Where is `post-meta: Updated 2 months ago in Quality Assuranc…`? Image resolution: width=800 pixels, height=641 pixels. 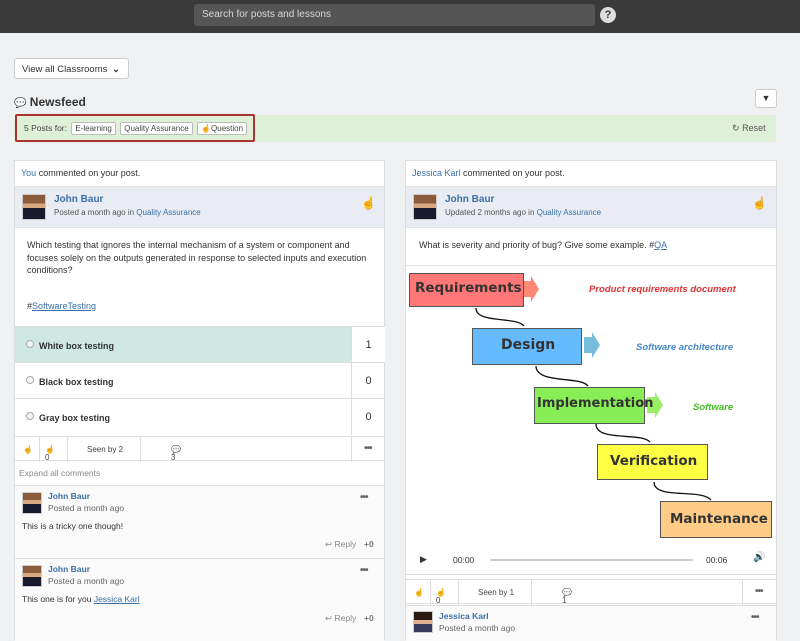 post-meta: Updated 2 months ago in Quality Assuranc… is located at coordinates (523, 212).